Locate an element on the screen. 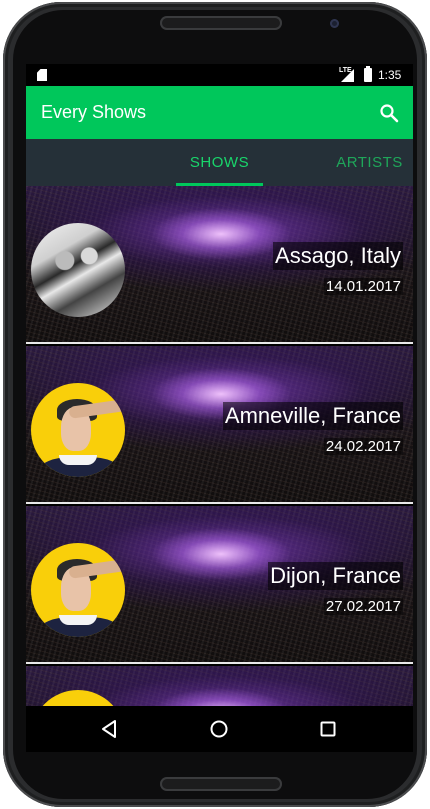  show-date: 27.02.2017 is located at coordinates (363, 606).